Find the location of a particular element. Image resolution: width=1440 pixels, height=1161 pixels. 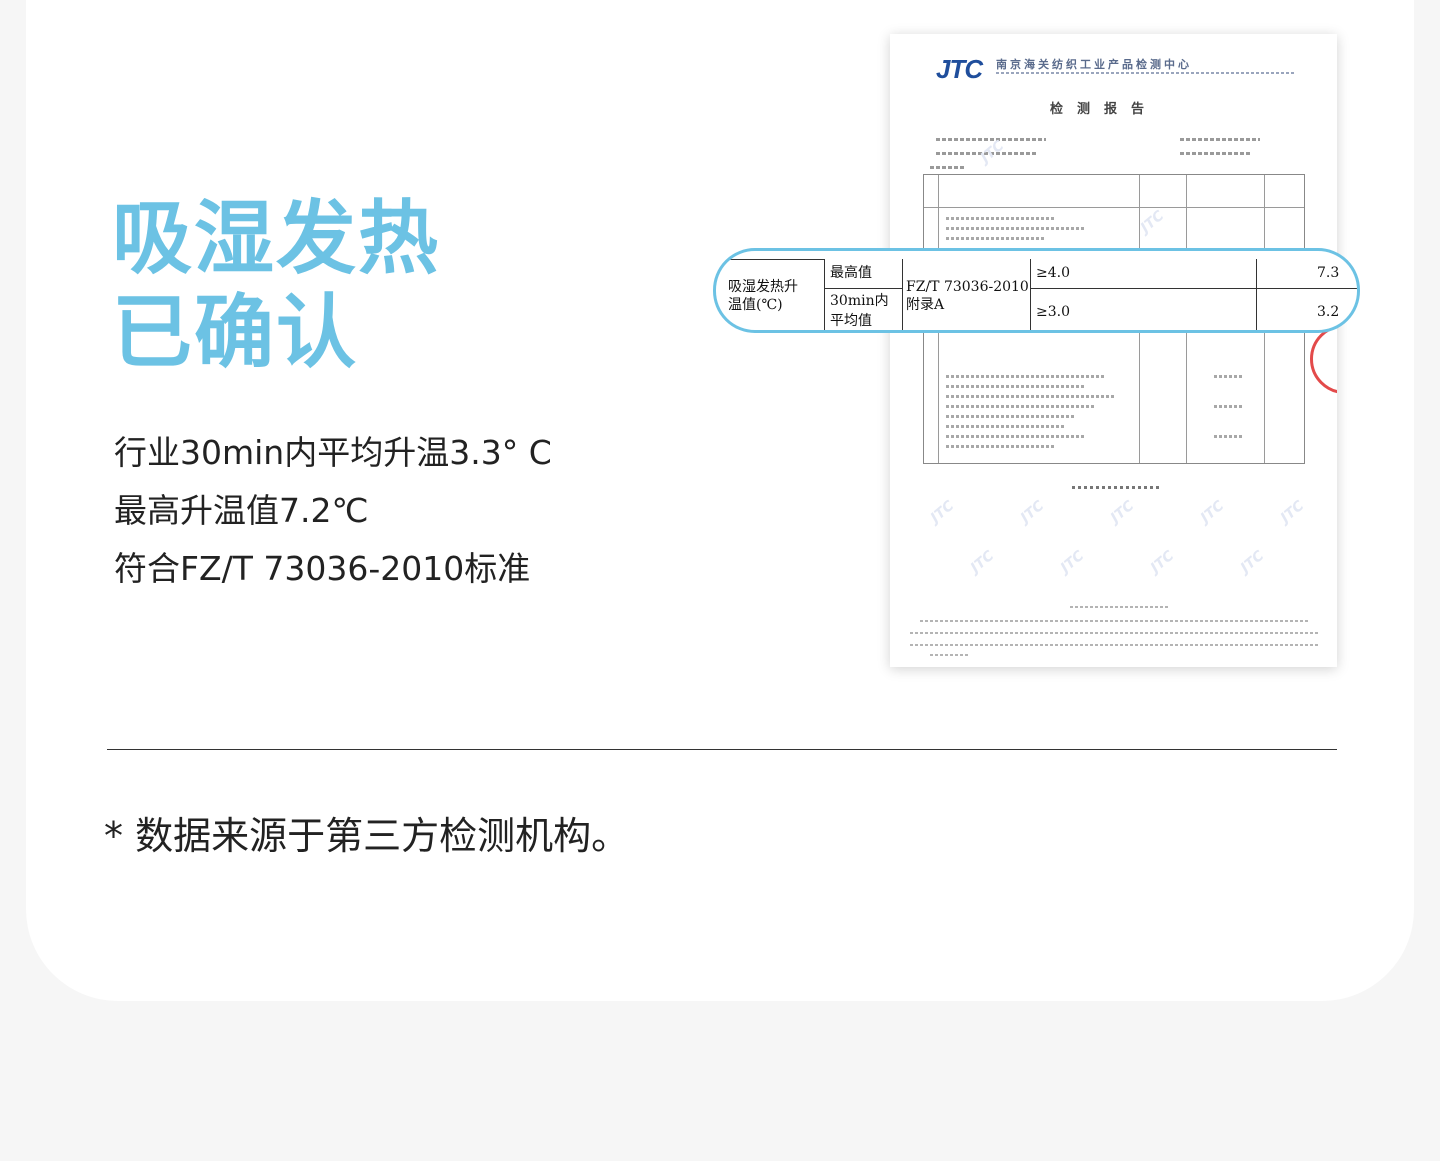

metric-30min-line-2: 平均值 is located at coordinates (851, 321).